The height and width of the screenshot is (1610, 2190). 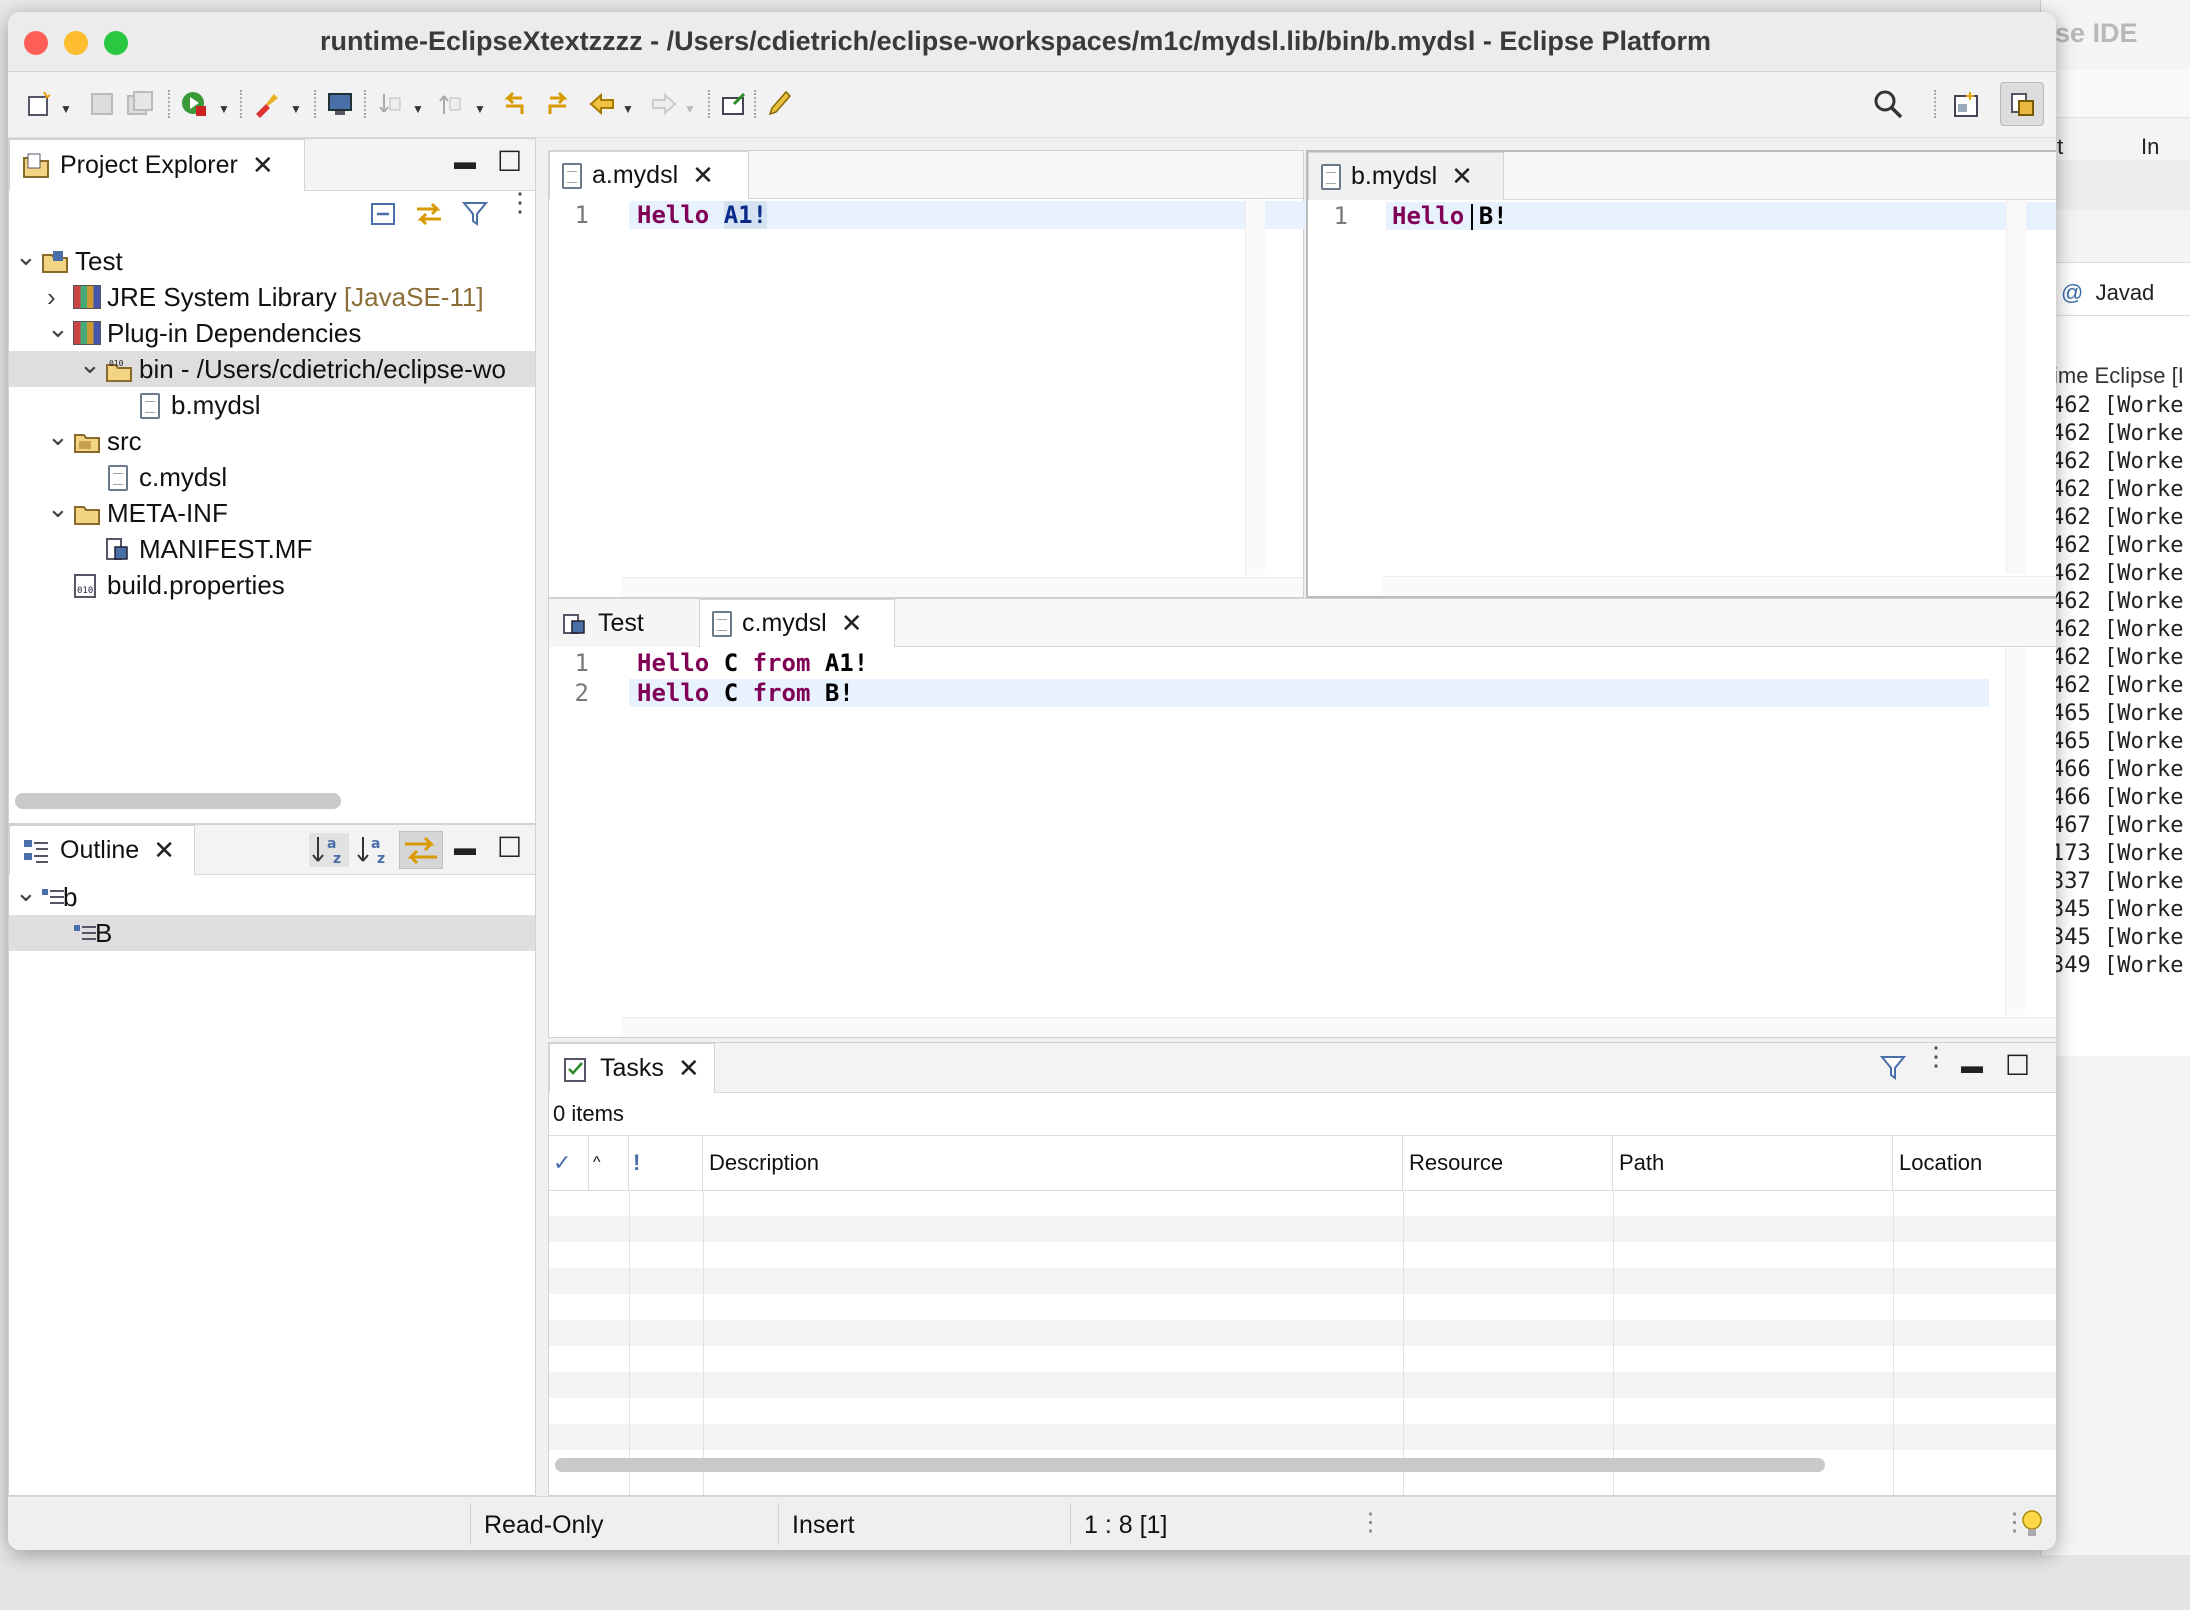 What do you see at coordinates (480, 109) in the screenshot?
I see `previous-annotation-dropdown-icon: ▼` at bounding box center [480, 109].